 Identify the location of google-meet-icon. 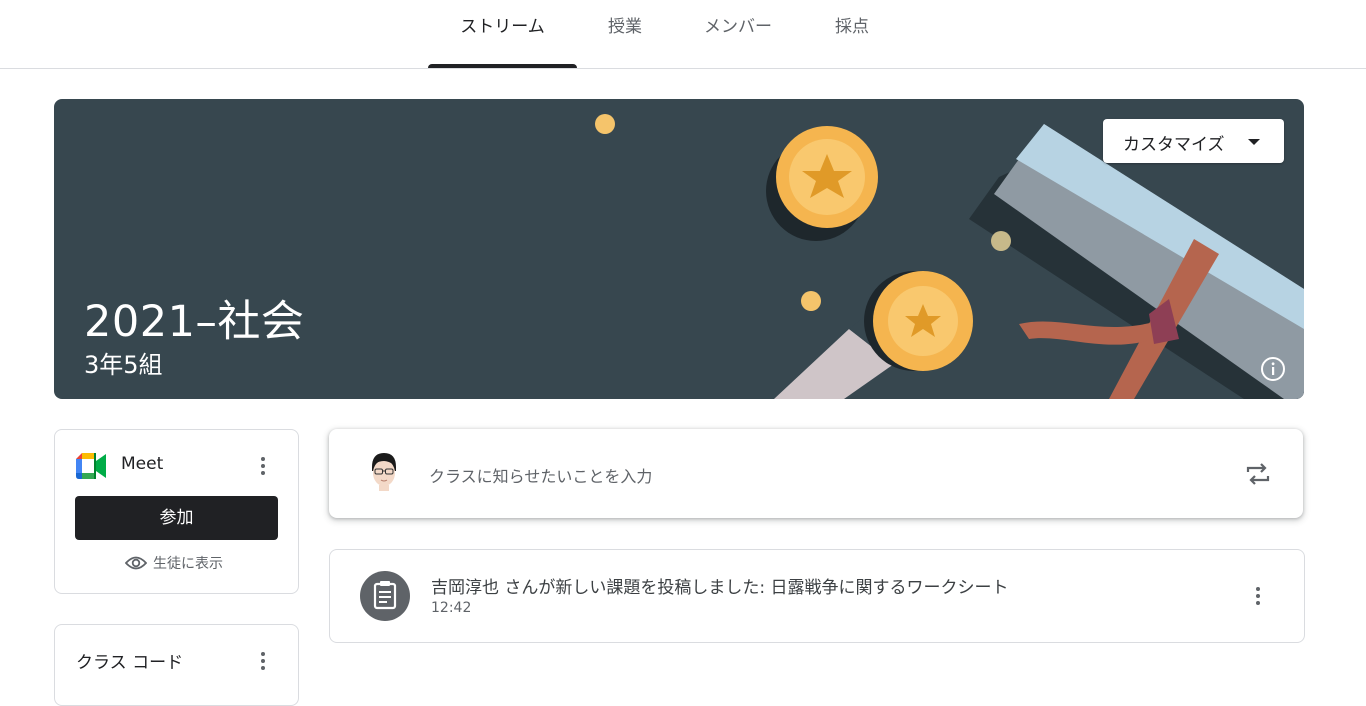
(91, 466).